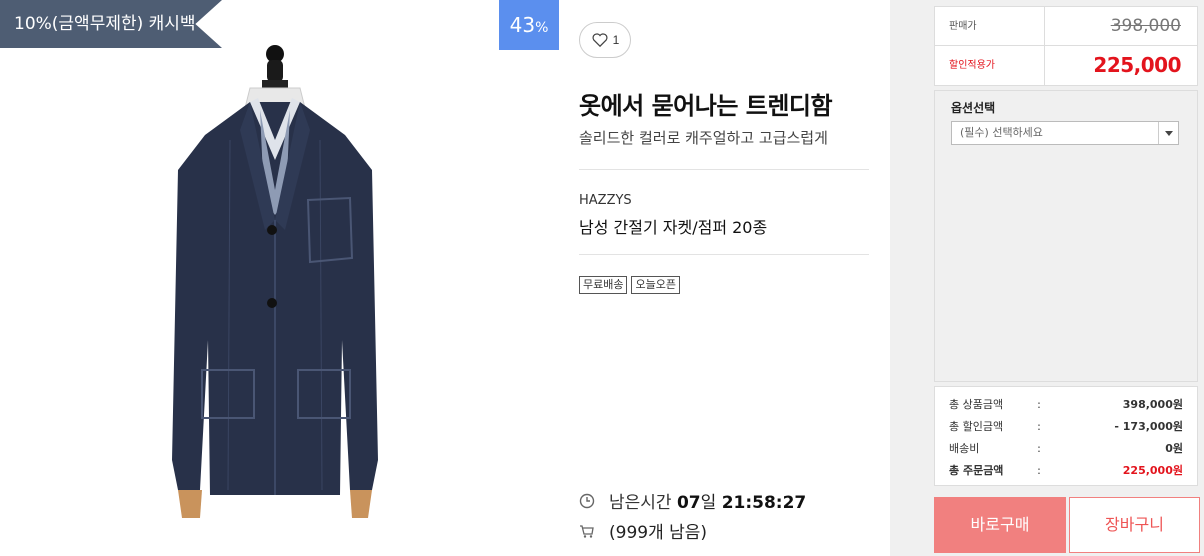  I want to click on original-price: 398,000, so click(1145, 26).